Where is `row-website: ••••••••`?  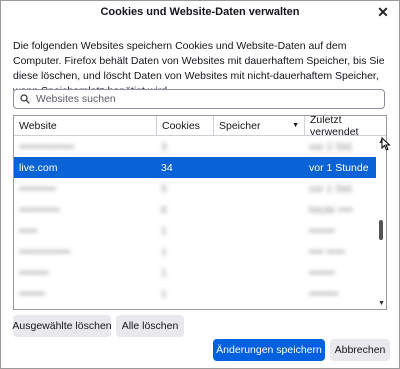
row-website: •••••••• is located at coordinates (34, 272).